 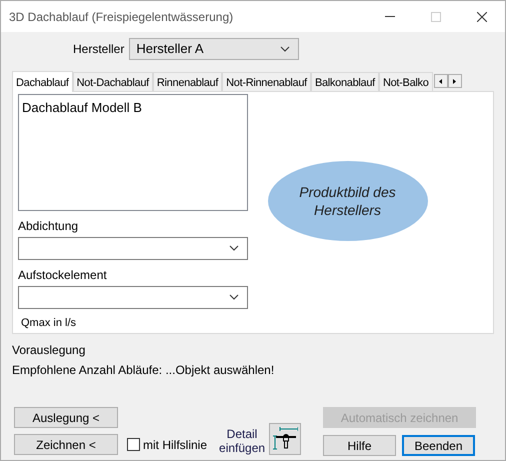 What do you see at coordinates (436, 17) in the screenshot?
I see `maximize-icon` at bounding box center [436, 17].